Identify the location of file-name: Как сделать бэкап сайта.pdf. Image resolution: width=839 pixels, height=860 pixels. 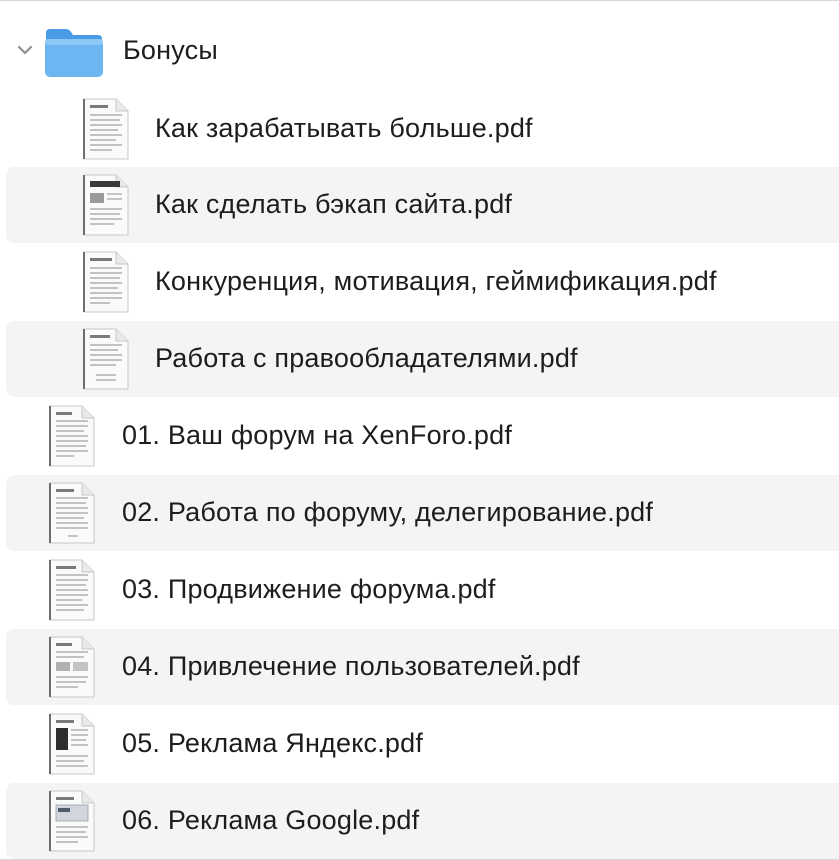
(334, 204).